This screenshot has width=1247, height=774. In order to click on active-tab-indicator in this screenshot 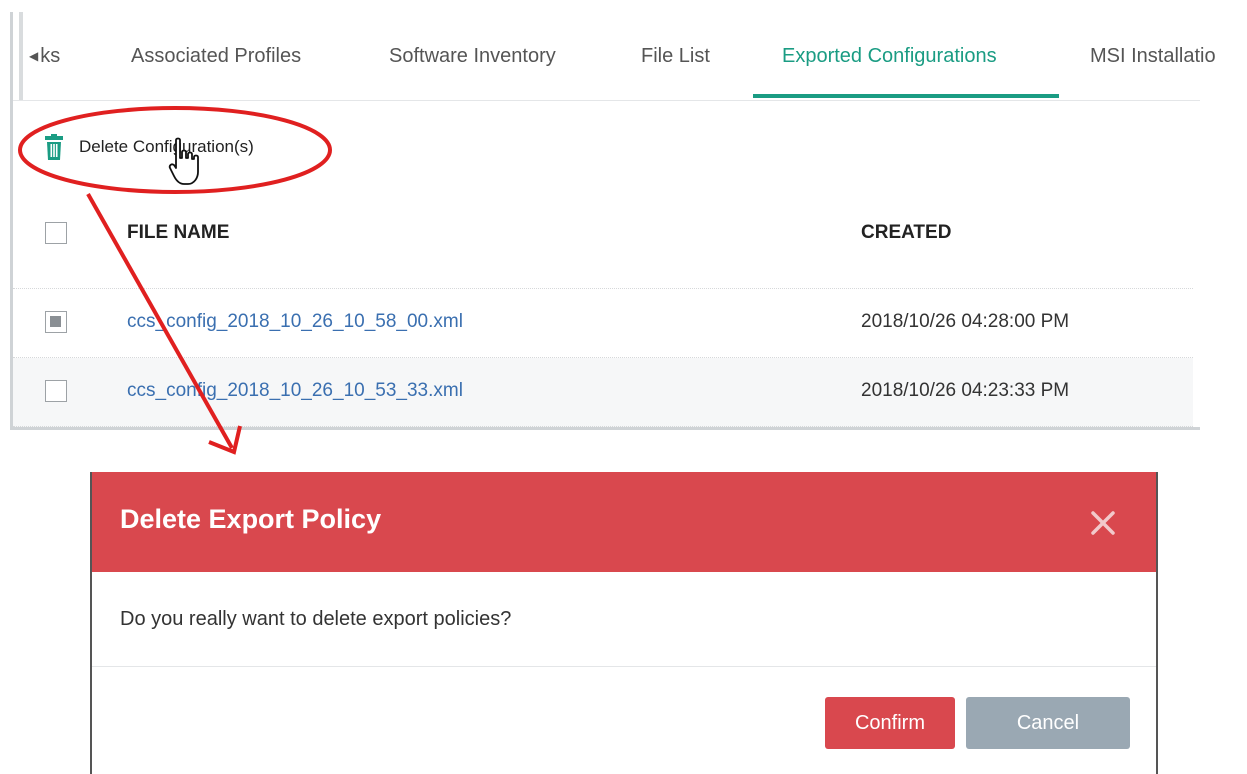, I will do `click(906, 96)`.